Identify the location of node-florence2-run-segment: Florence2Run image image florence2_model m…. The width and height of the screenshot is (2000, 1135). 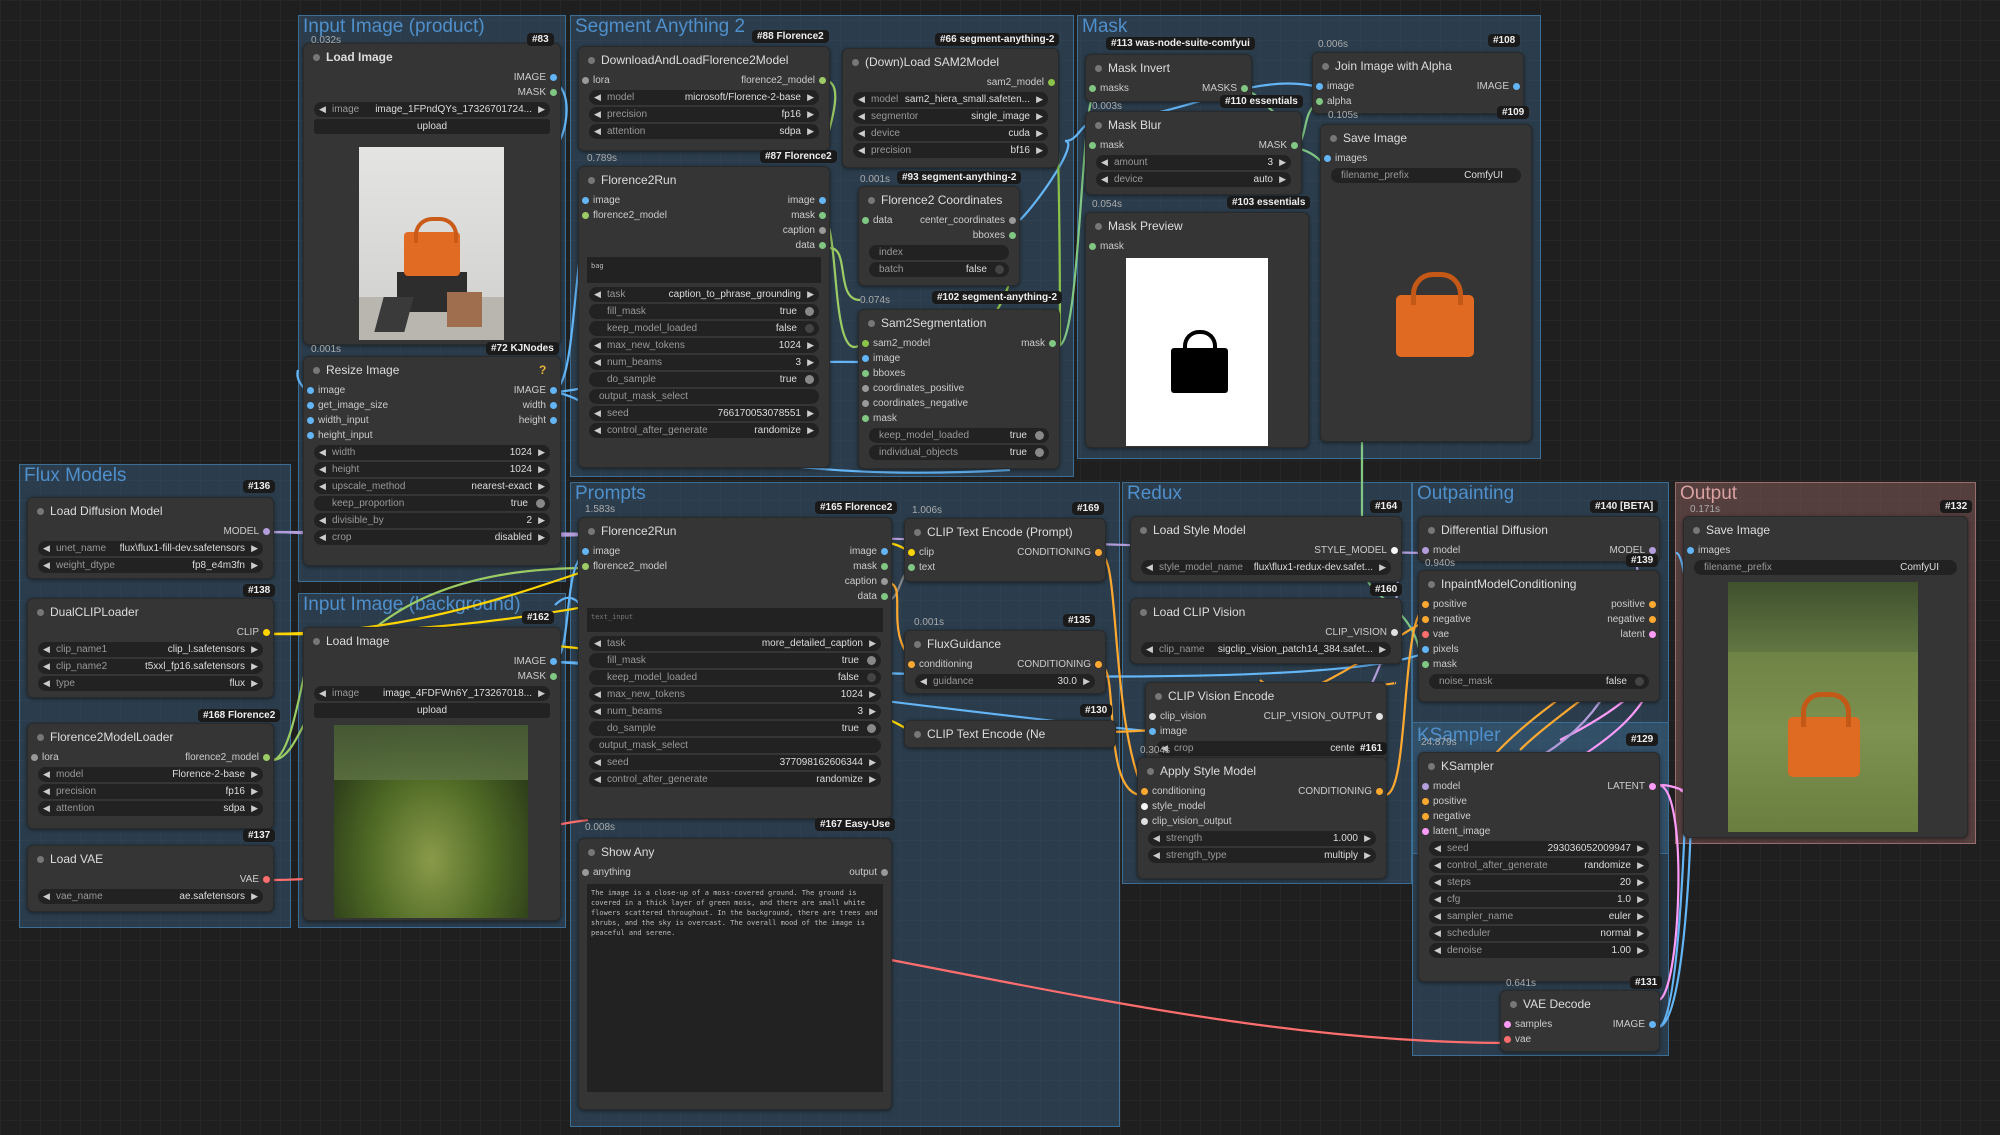
(704, 317).